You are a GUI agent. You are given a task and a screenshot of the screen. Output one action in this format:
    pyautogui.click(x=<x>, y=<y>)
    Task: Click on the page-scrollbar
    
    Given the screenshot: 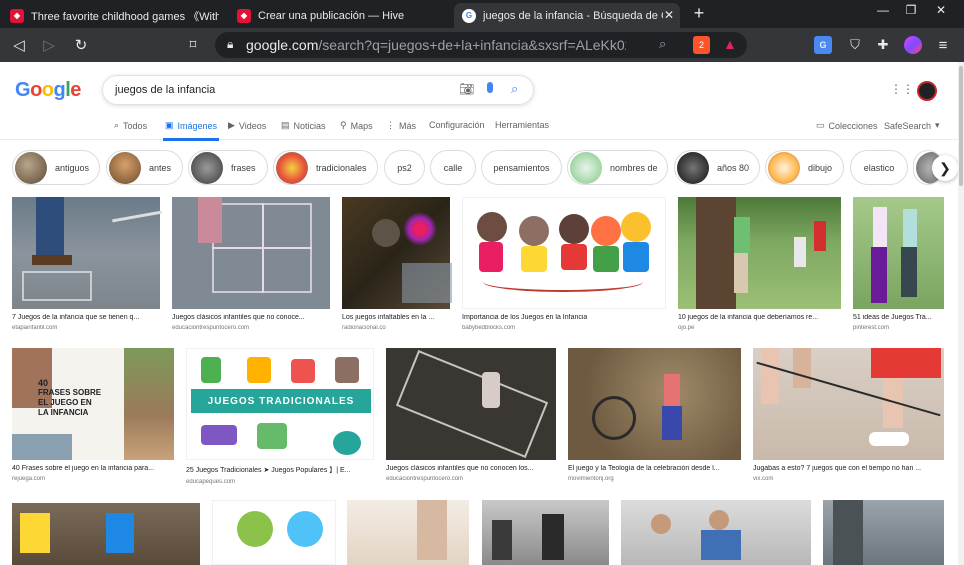 What is the action you would take?
    pyautogui.click(x=961, y=313)
    